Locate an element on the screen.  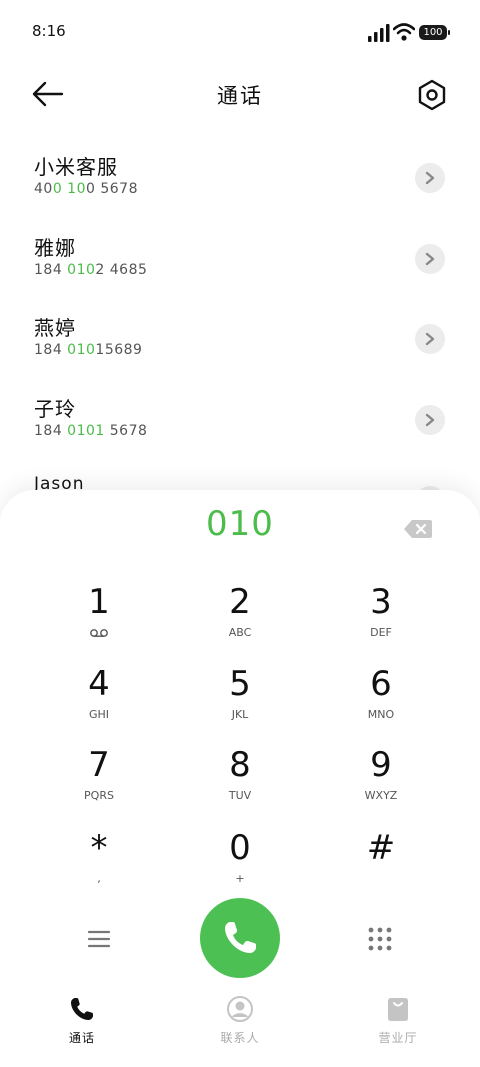
nav-contacts: 联系人 is located at coordinates (240, 1025).